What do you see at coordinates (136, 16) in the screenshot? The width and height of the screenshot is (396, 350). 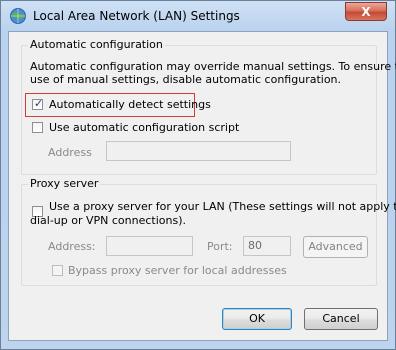 I see `window-title: Local Area Network (LAN) Settings` at bounding box center [136, 16].